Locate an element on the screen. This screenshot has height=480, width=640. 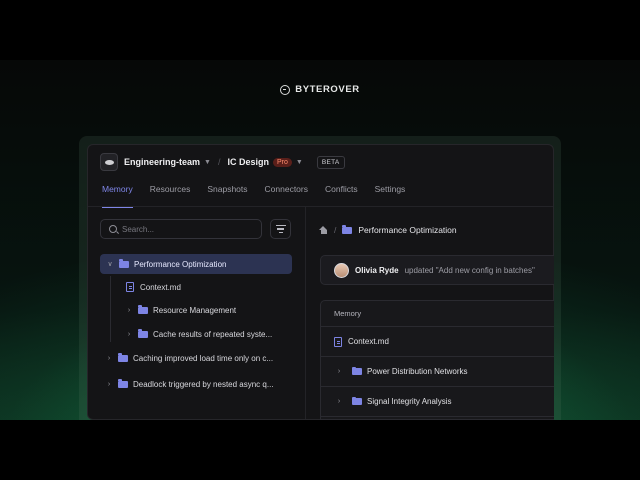
tree-item-context-md: Context.md is located at coordinates (153, 287).